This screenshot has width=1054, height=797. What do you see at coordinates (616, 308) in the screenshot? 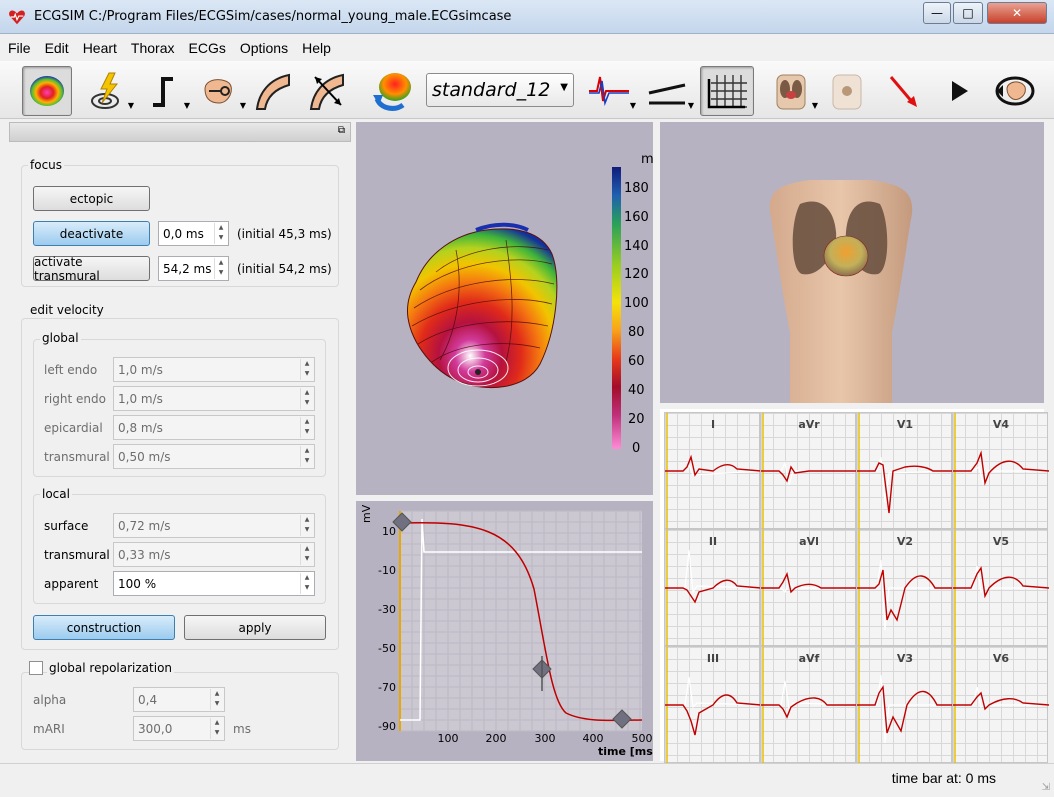
I see `color-scale-bar` at bounding box center [616, 308].